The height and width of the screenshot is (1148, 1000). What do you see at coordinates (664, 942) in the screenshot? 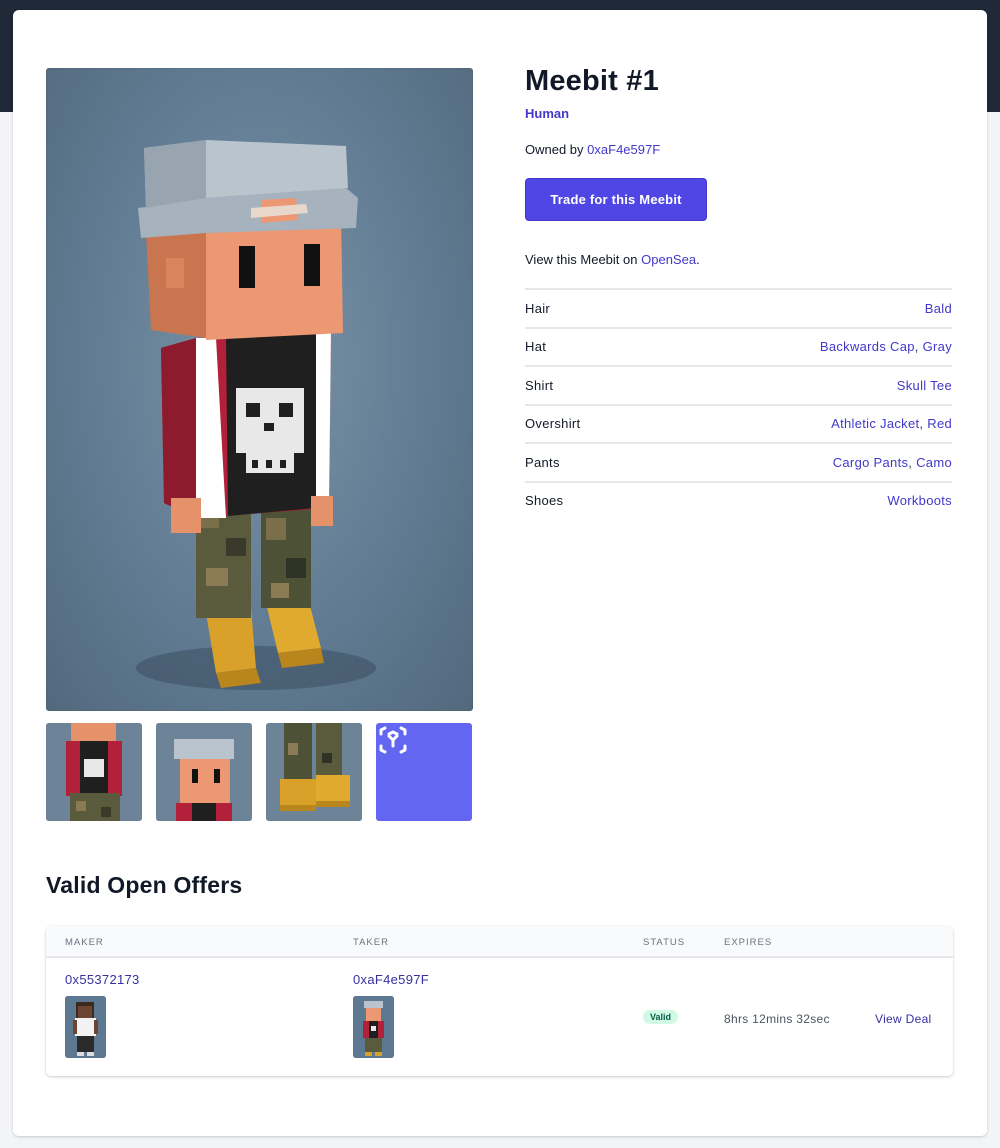
I see `column-header-status: STATUS` at bounding box center [664, 942].